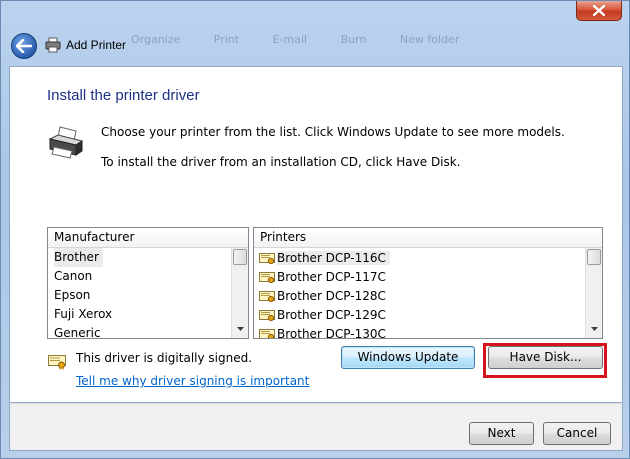 This screenshot has height=459, width=630. What do you see at coordinates (96, 45) in the screenshot?
I see `window-title: Add Printer` at bounding box center [96, 45].